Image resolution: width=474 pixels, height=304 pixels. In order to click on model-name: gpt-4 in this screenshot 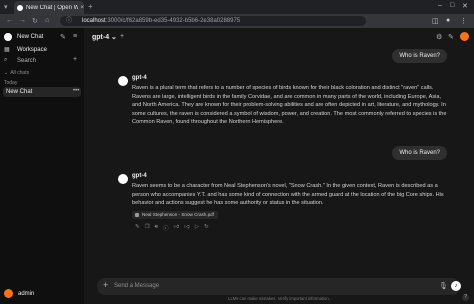, I will do `click(101, 37)`.